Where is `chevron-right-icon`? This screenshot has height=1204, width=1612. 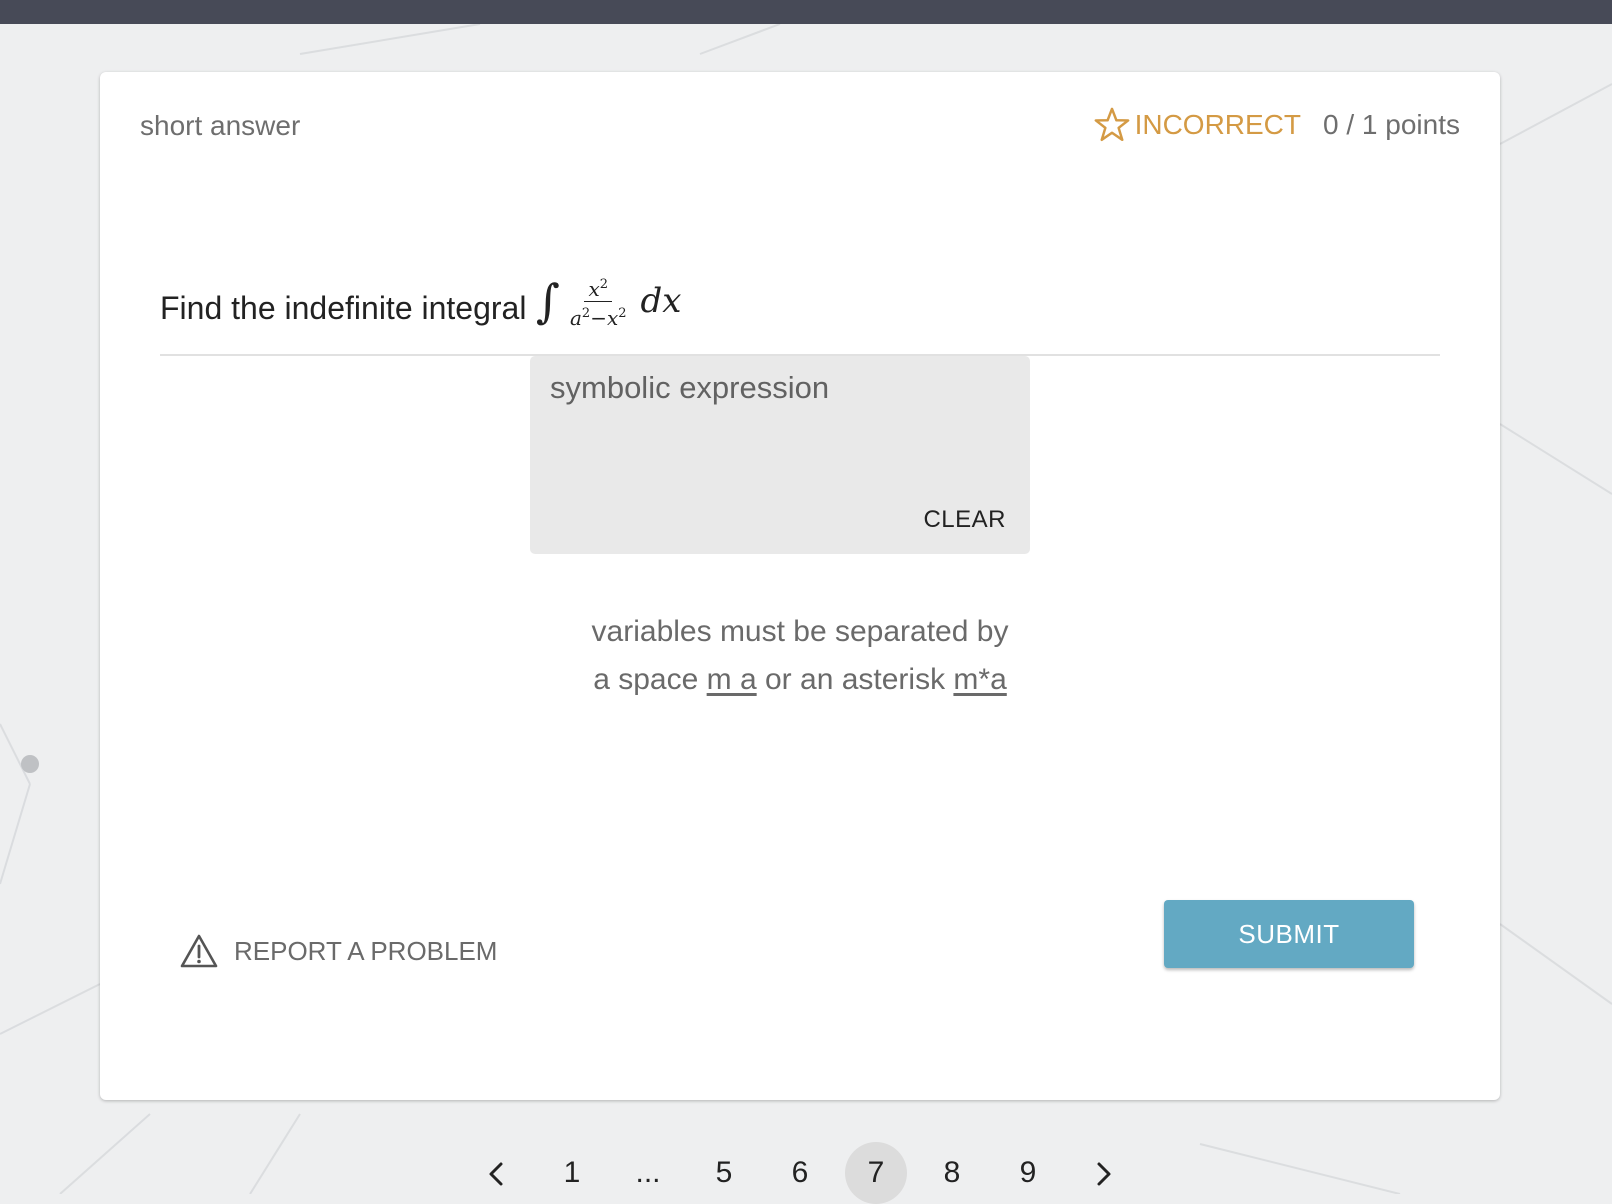
chevron-right-icon is located at coordinates (1104, 1174).